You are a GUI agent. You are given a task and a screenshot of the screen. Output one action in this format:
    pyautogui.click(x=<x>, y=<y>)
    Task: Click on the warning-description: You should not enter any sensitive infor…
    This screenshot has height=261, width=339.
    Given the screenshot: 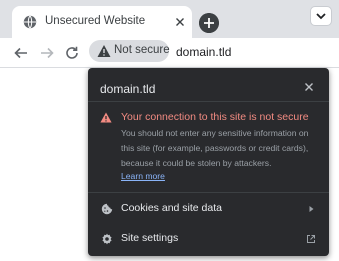 What is the action you would take?
    pyautogui.click(x=215, y=148)
    